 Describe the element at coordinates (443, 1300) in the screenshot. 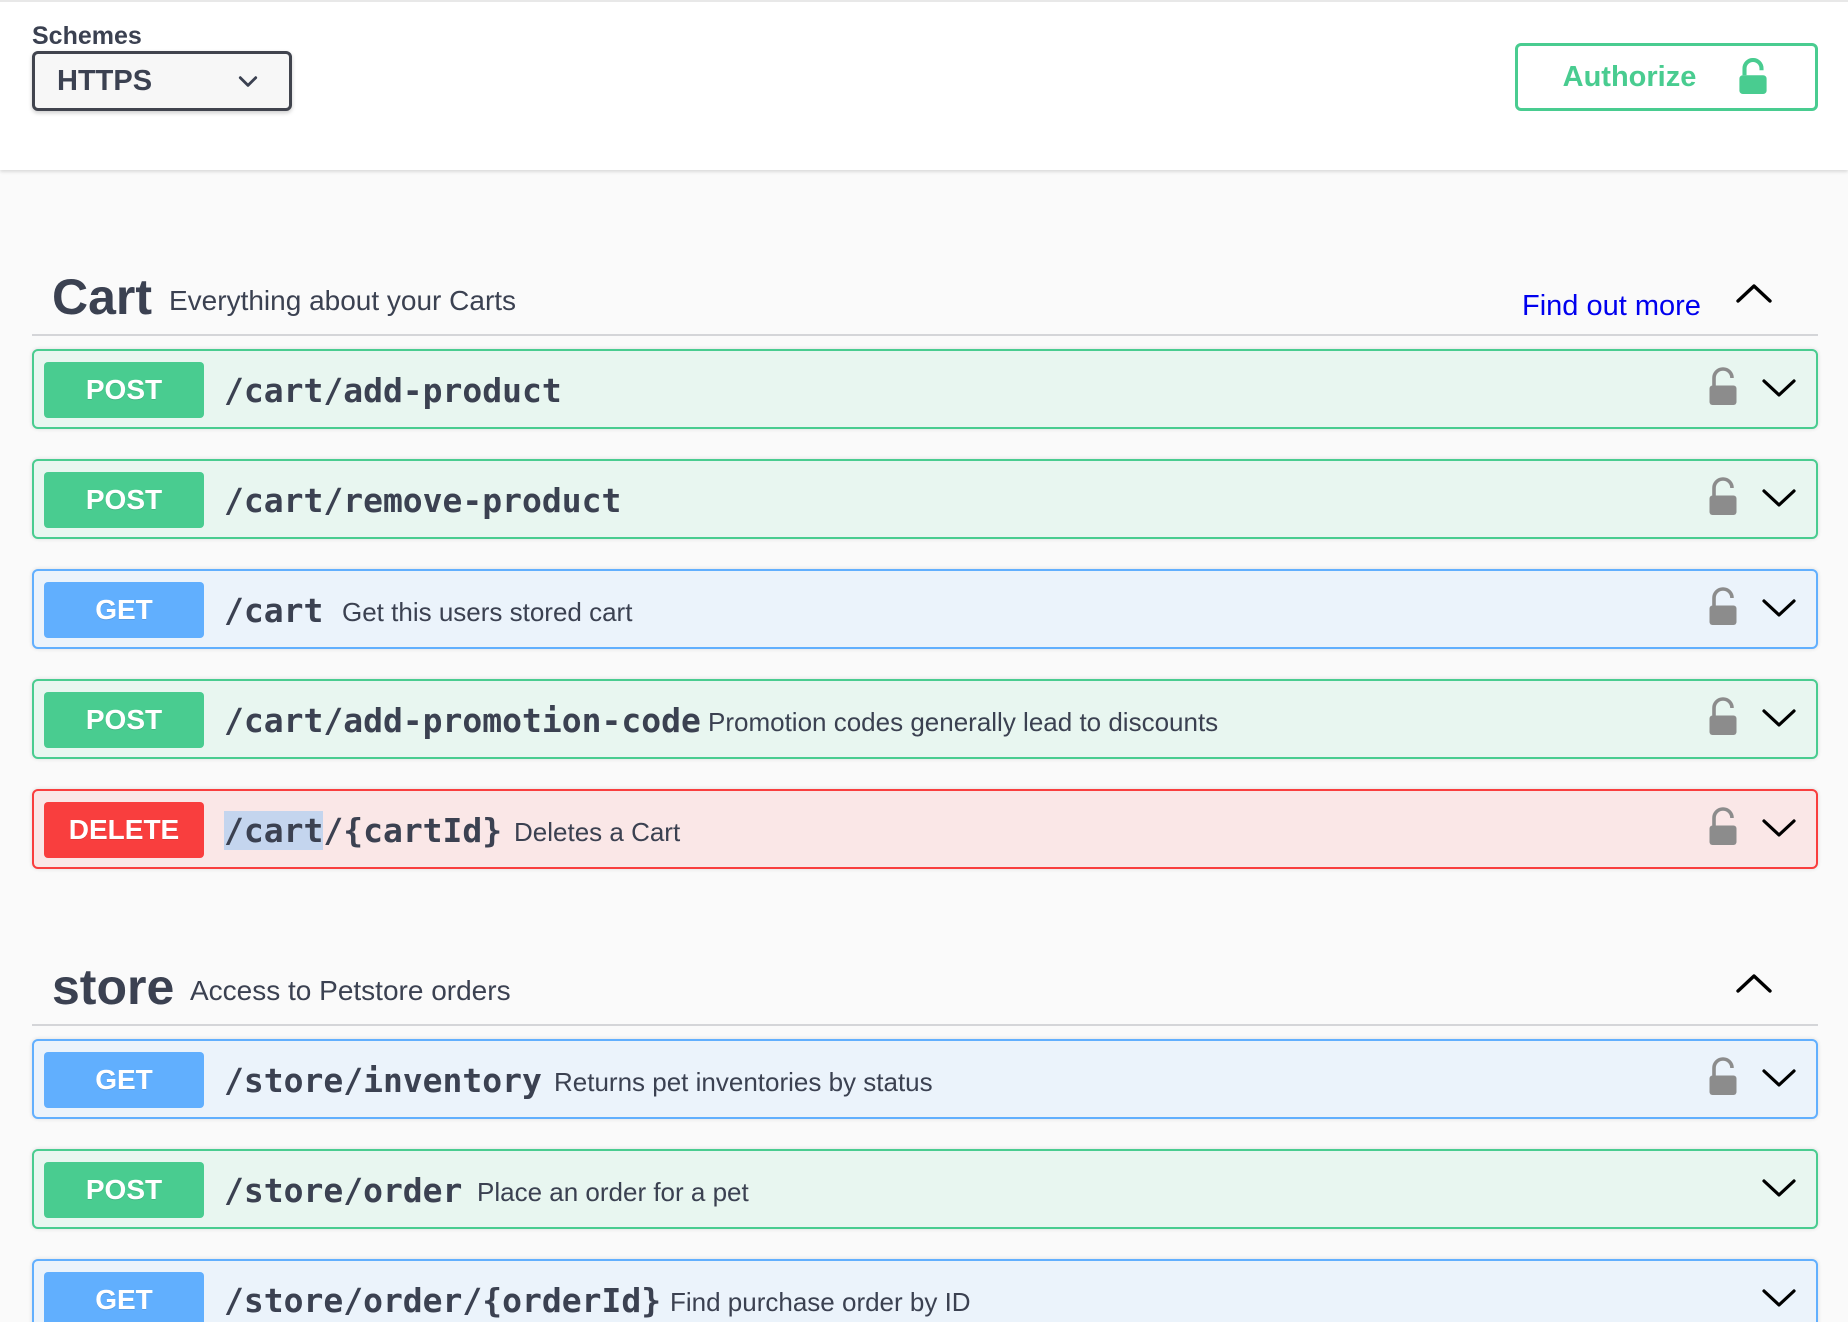

I see `operation-path: /store/order/{orderId}` at that location.